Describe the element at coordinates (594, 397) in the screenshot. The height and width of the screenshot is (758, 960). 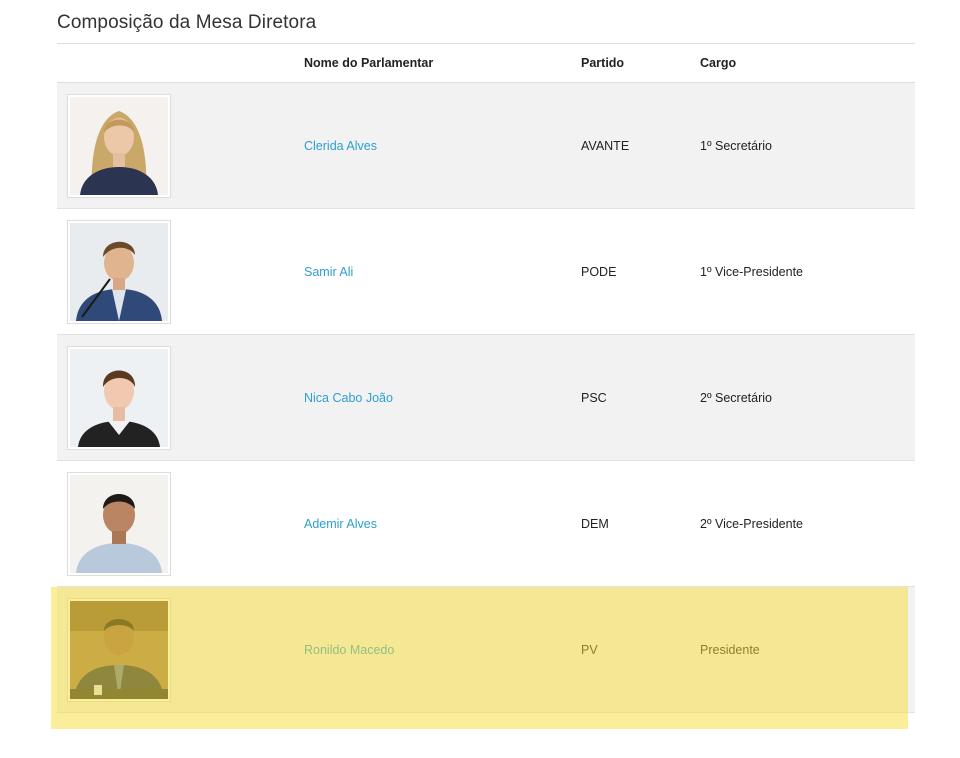
I see `party-cell: PSC` at that location.